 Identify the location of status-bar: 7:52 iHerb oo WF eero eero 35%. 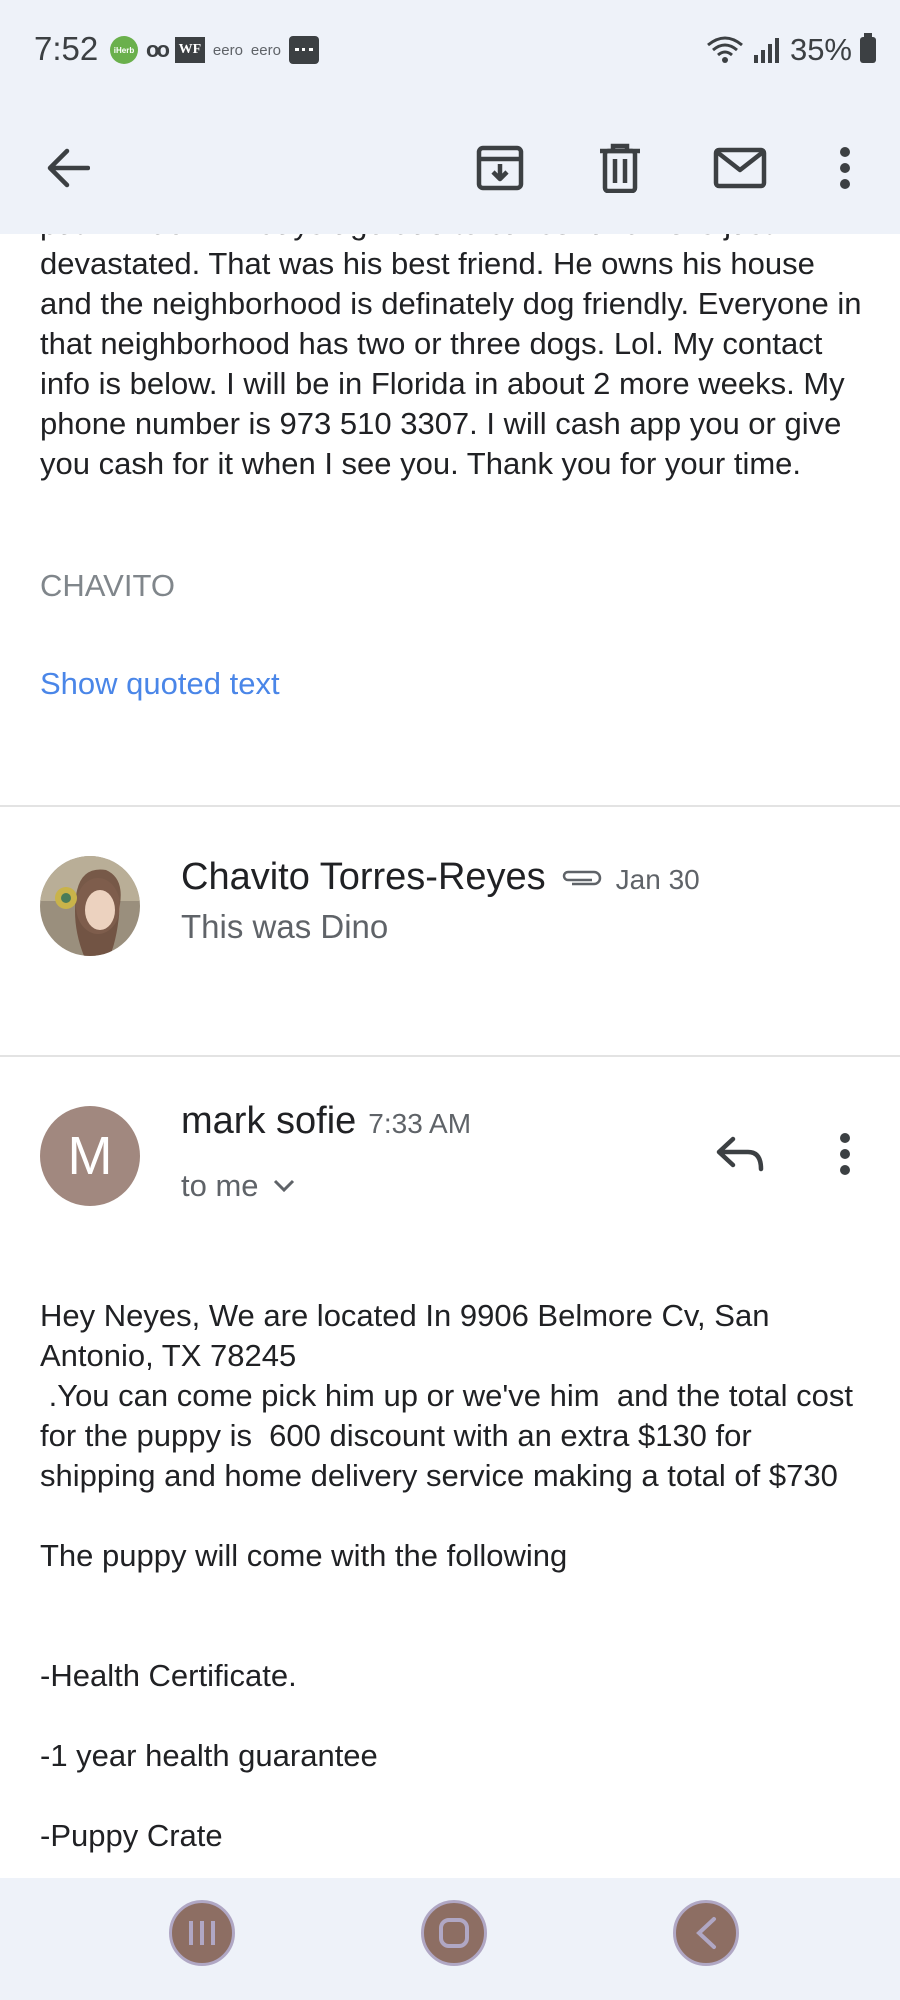
(450, 50).